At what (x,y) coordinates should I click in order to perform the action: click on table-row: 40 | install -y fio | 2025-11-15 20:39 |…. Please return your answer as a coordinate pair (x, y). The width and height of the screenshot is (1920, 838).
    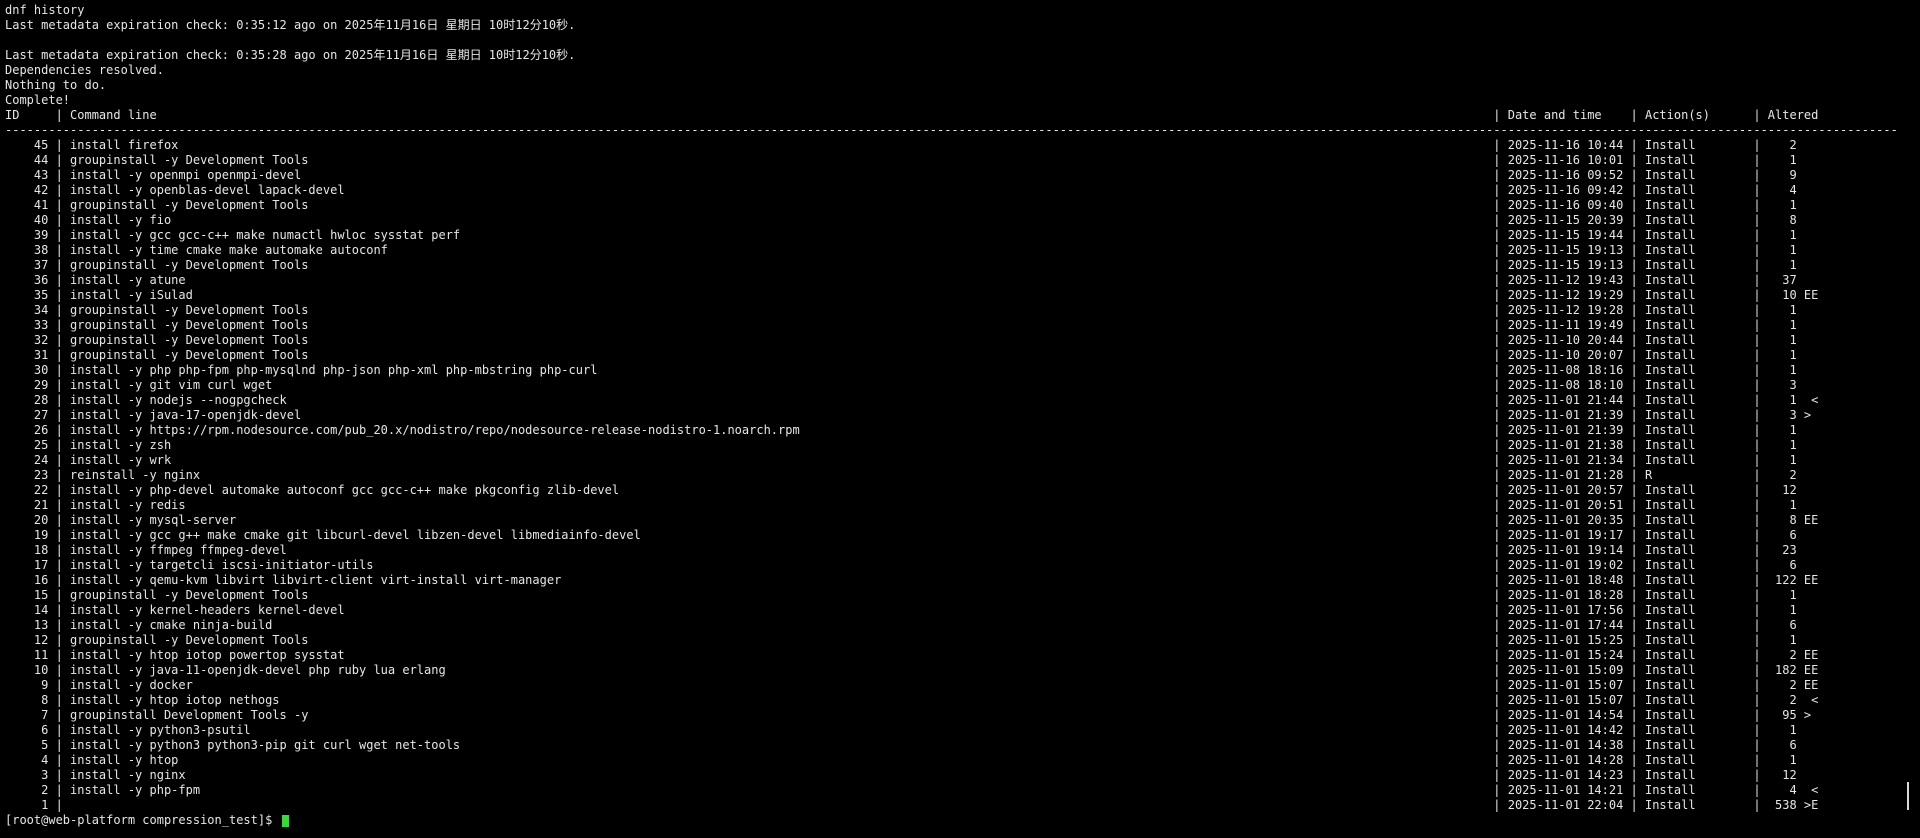
    Looking at the image, I should click on (901, 220).